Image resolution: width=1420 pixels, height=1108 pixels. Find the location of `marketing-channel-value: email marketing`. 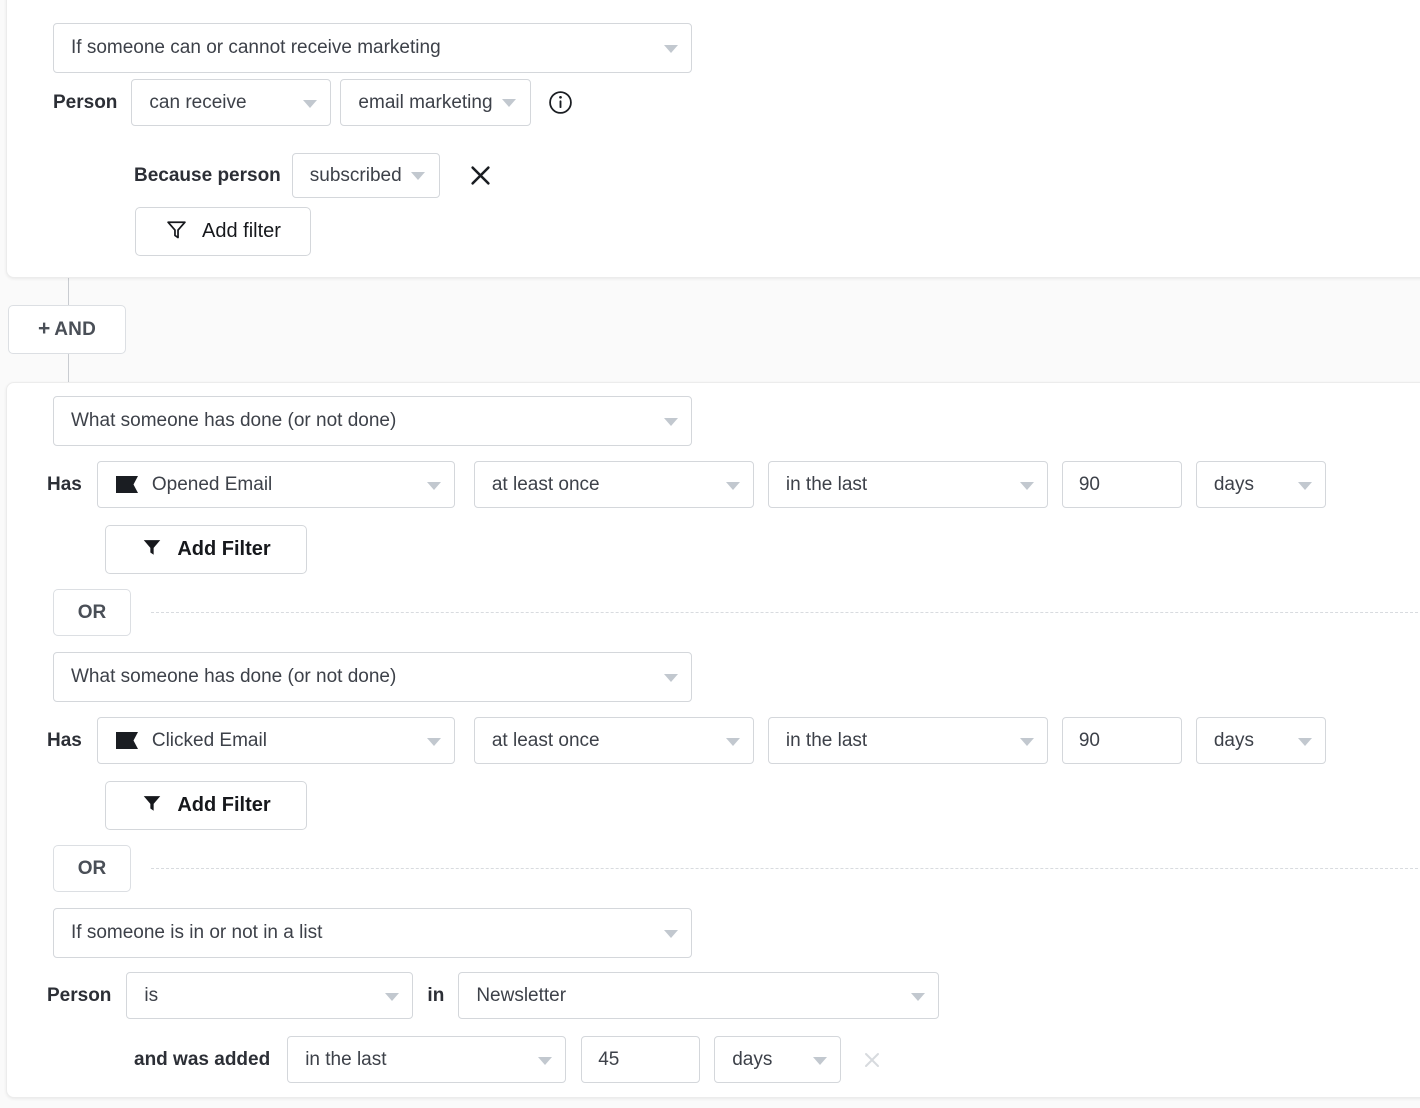

marketing-channel-value: email marketing is located at coordinates (425, 102).